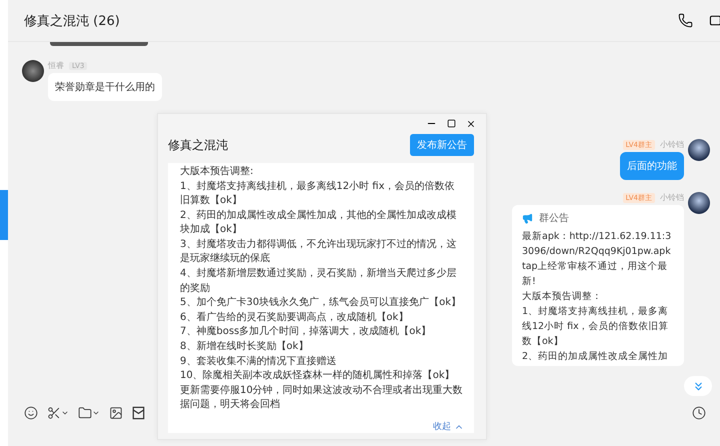 The height and width of the screenshot is (446, 720). Describe the element at coordinates (319, 281) in the screenshot. I see `announcement-line: 4、封魔塔新增层数通过奖励，灵石奖励，新增当天爬过多少层的奖励` at that location.